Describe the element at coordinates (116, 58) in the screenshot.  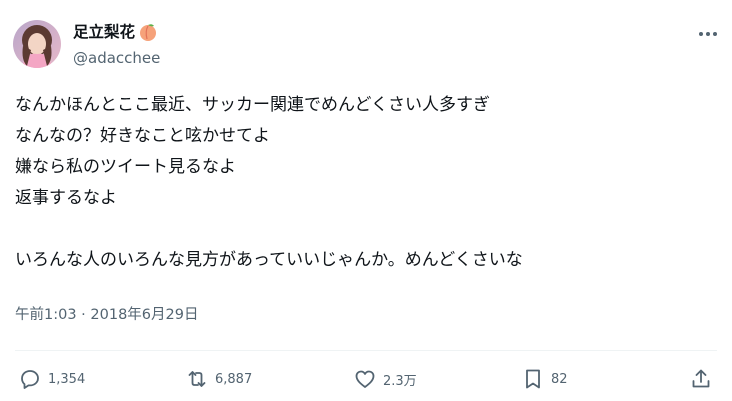
I see `author-handle: @adacchee` at that location.